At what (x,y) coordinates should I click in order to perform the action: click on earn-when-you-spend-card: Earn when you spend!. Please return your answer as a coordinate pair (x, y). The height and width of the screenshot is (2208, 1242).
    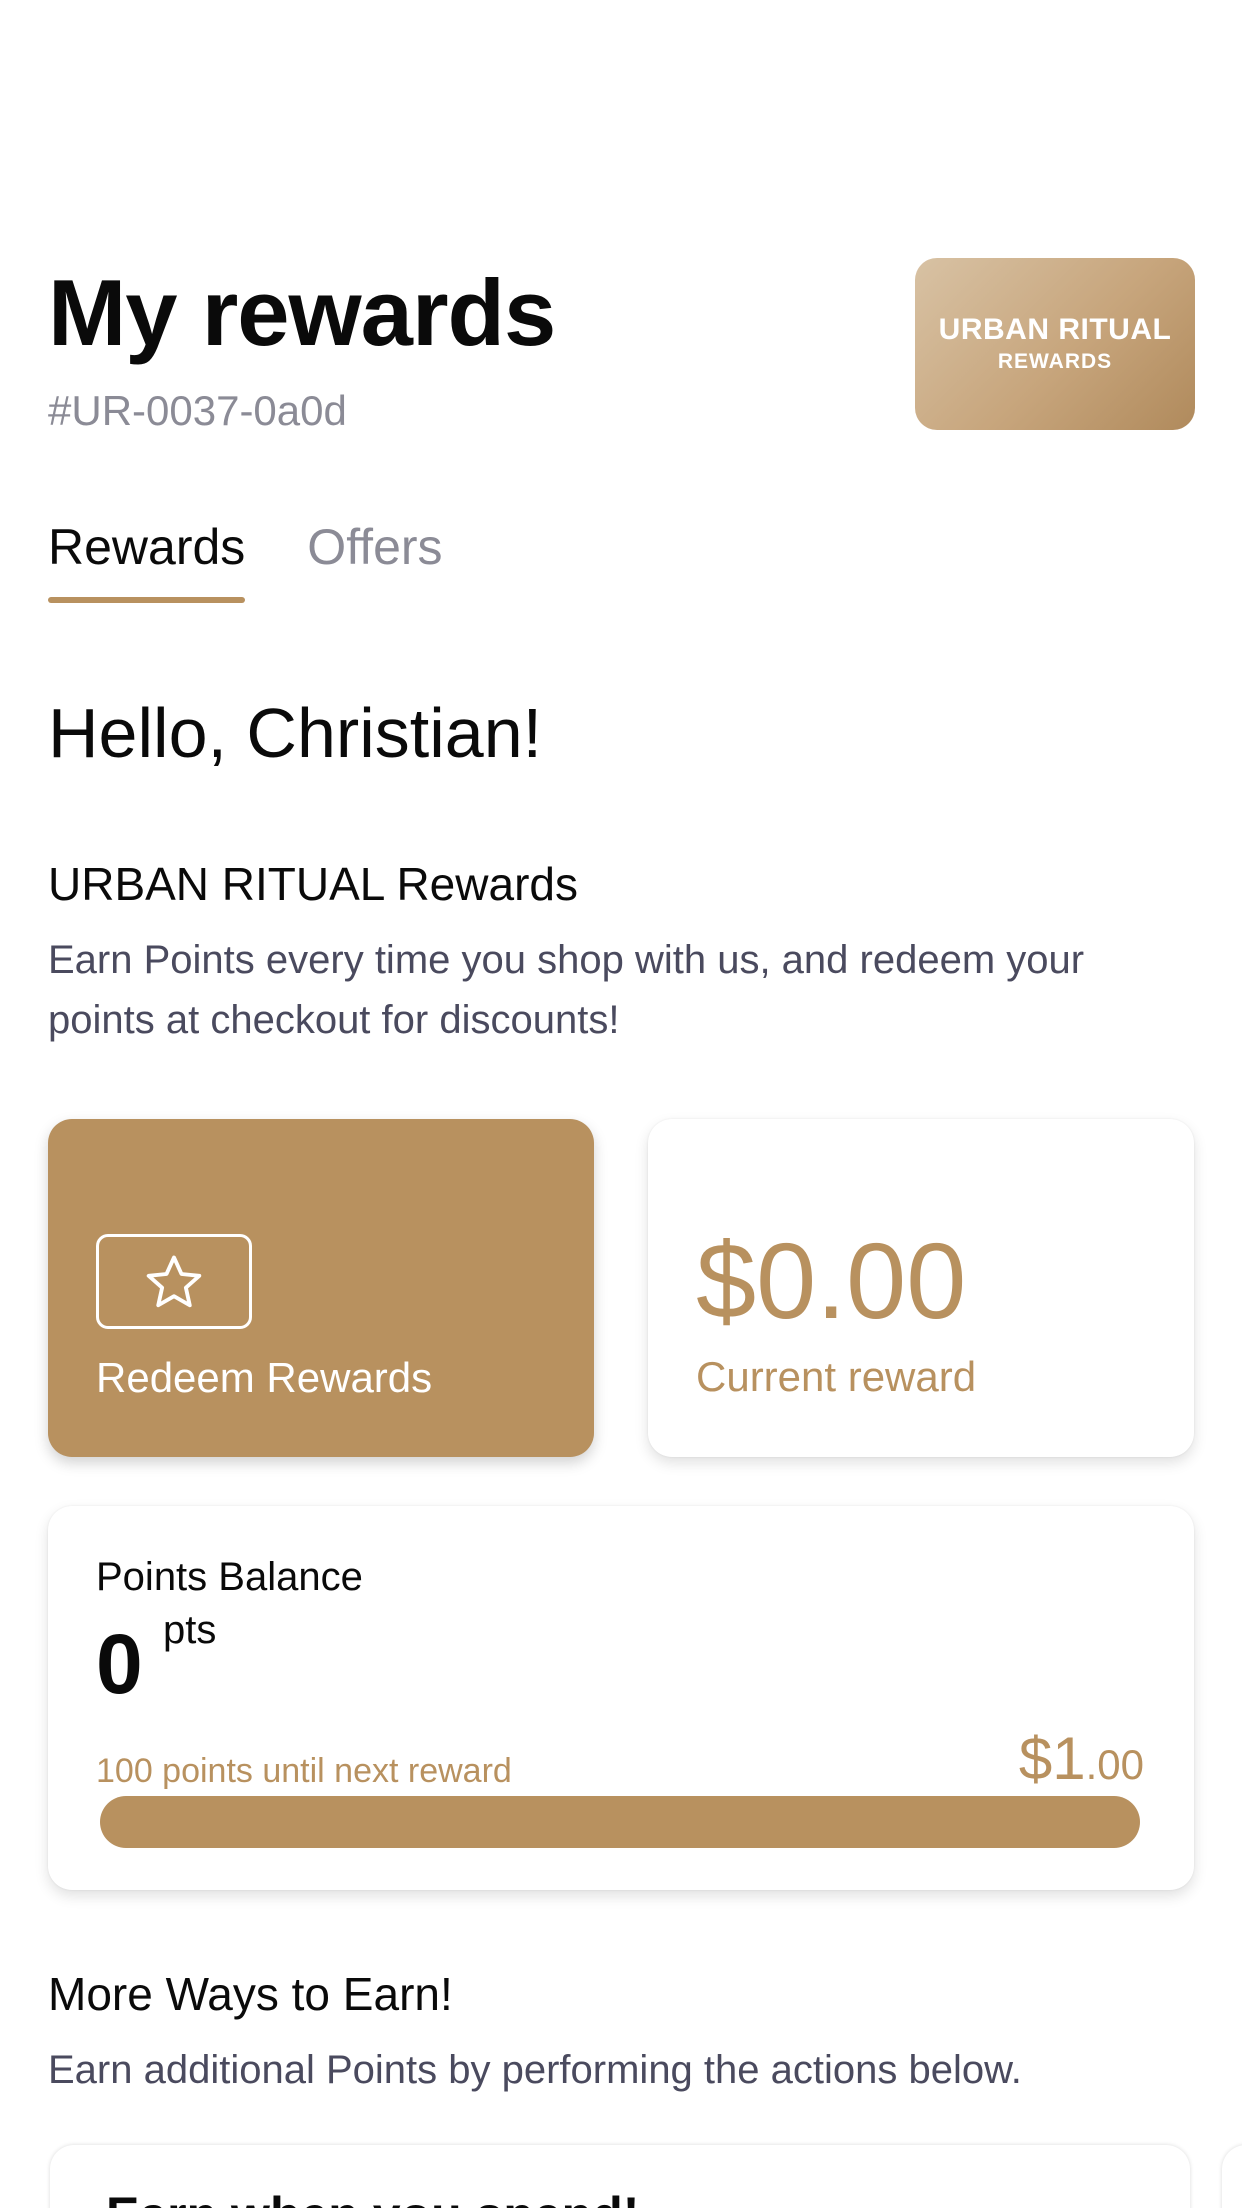
    Looking at the image, I should click on (620, 2176).